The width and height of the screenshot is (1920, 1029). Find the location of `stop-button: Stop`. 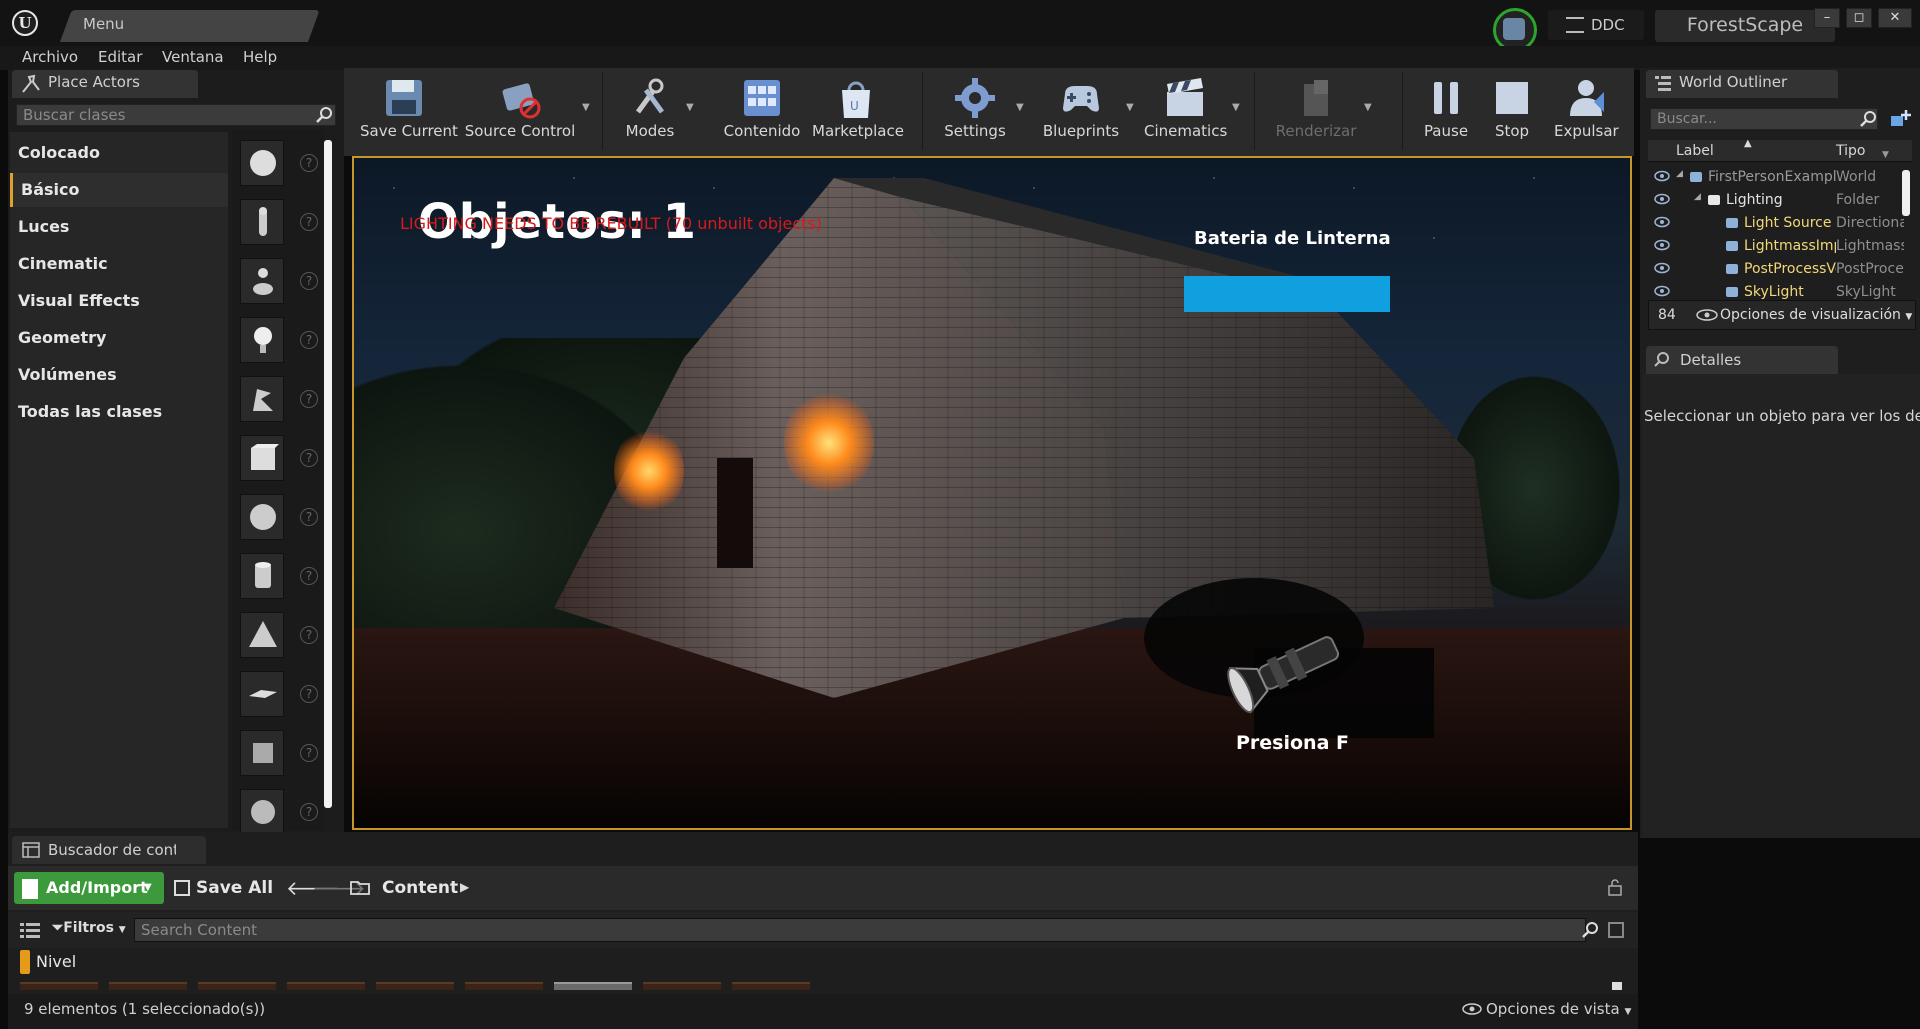

stop-button: Stop is located at coordinates (1512, 113).